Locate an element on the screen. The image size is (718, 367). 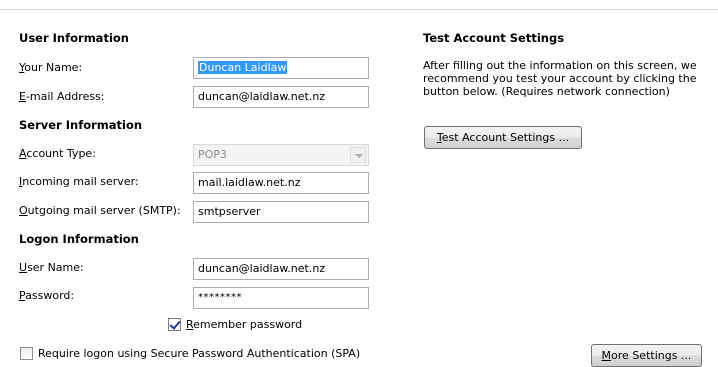
your-name-label: Your Name: is located at coordinates (51, 67).